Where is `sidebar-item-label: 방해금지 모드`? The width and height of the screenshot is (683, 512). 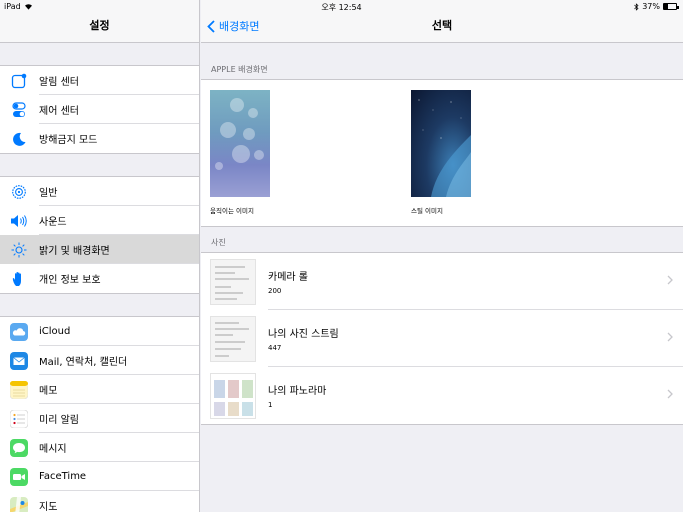 sidebar-item-label: 방해금지 모드 is located at coordinates (68, 140).